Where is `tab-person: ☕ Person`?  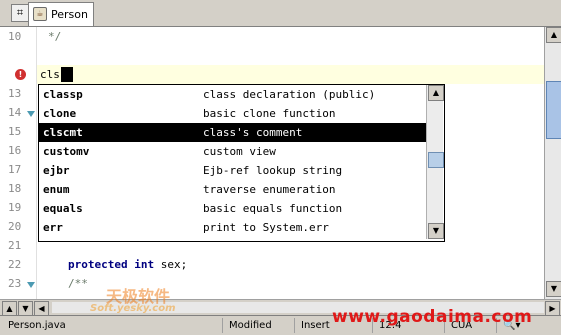
tab-person: ☕ Person is located at coordinates (61, 14).